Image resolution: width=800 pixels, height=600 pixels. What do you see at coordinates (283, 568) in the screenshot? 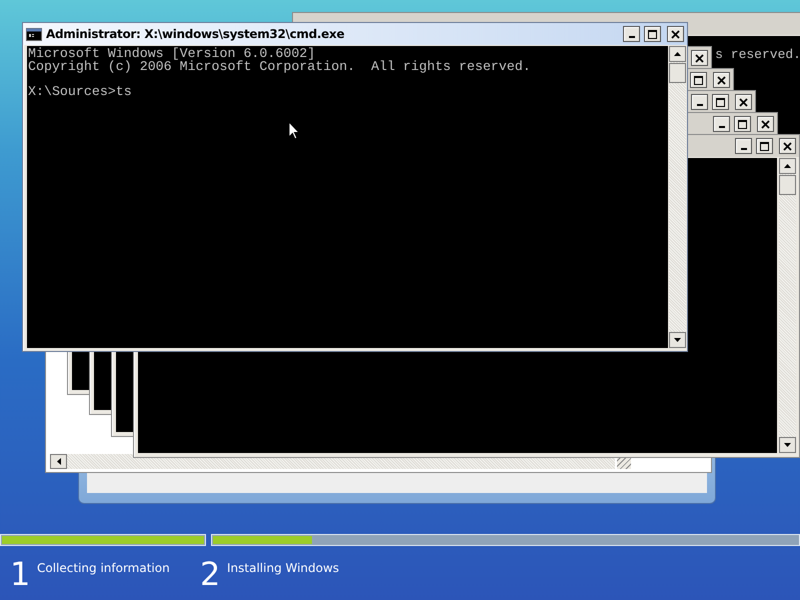
I see `step-label: Installing Windows` at bounding box center [283, 568].